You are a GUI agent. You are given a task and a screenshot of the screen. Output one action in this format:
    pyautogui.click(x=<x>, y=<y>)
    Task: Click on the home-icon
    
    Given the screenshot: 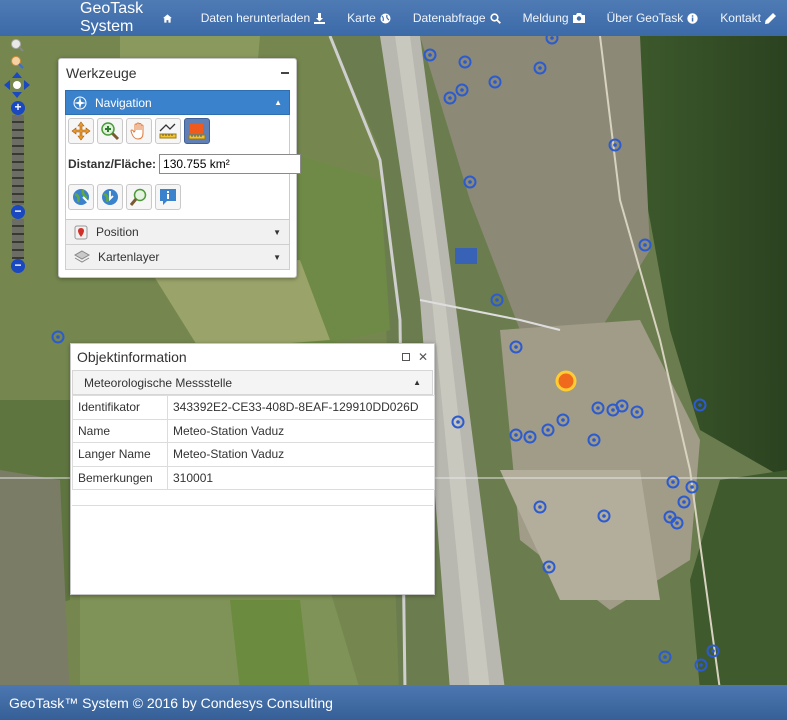 What is the action you would take?
    pyautogui.click(x=167, y=18)
    